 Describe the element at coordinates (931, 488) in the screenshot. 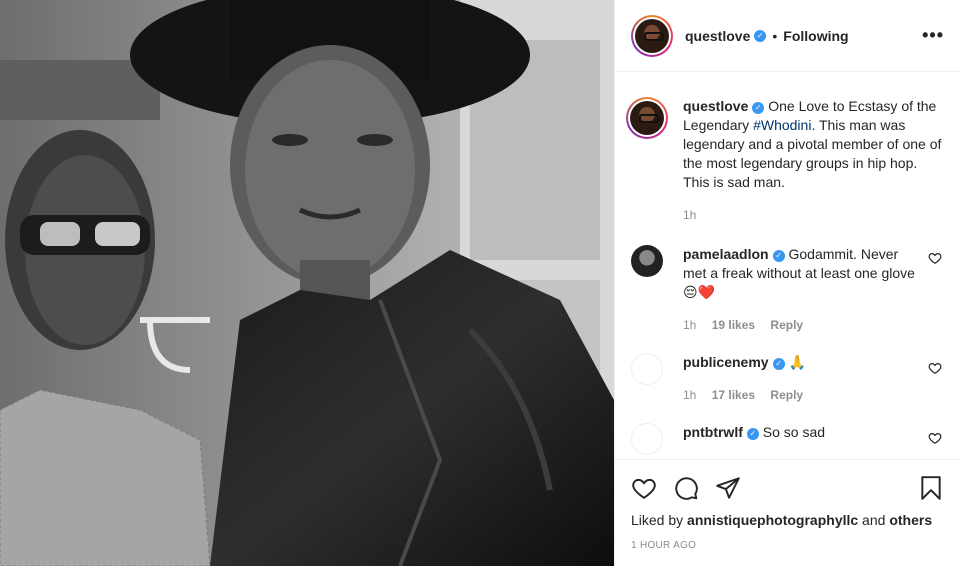

I see `bookmark-icon` at that location.